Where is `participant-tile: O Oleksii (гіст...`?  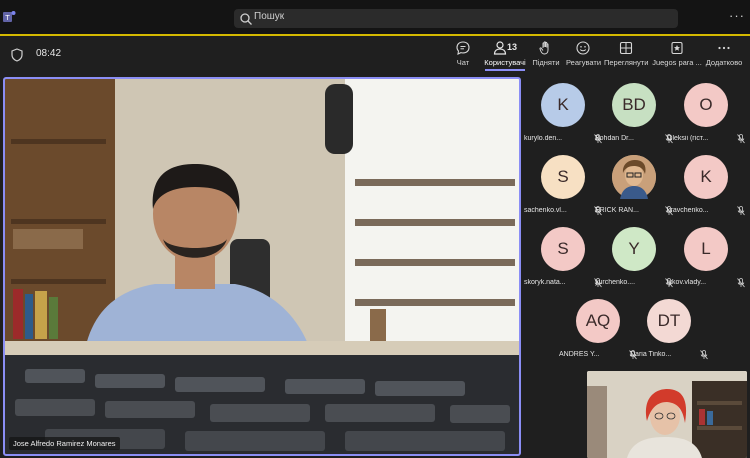
participant-tile: O Oleksii (гіст... is located at coordinates (706, 113).